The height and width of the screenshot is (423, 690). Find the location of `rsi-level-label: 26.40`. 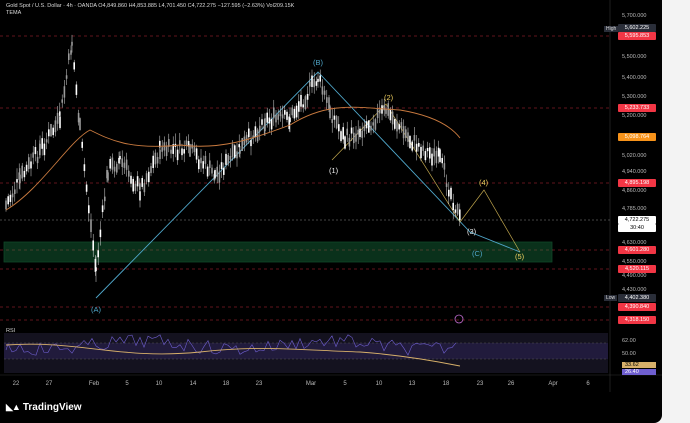

rsi-level-label: 26.40 is located at coordinates (639, 372).